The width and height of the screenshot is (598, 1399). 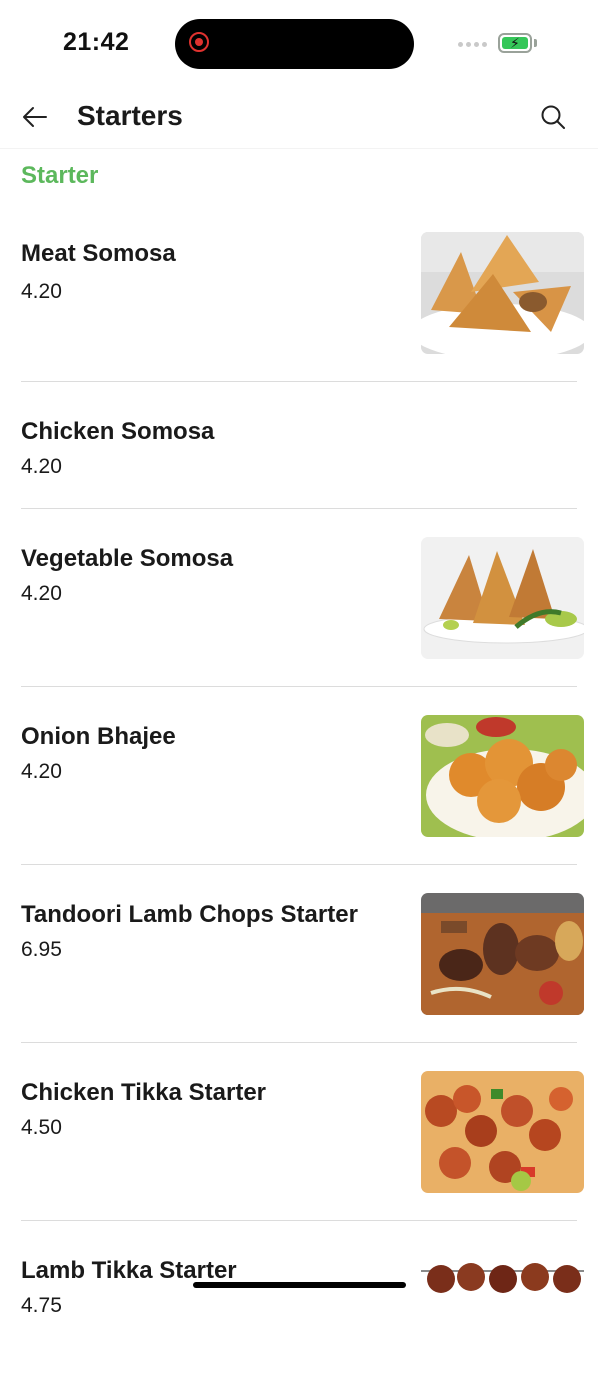 What do you see at coordinates (299, 293) in the screenshot?
I see `menu-item: Meat Somosa 4.20` at bounding box center [299, 293].